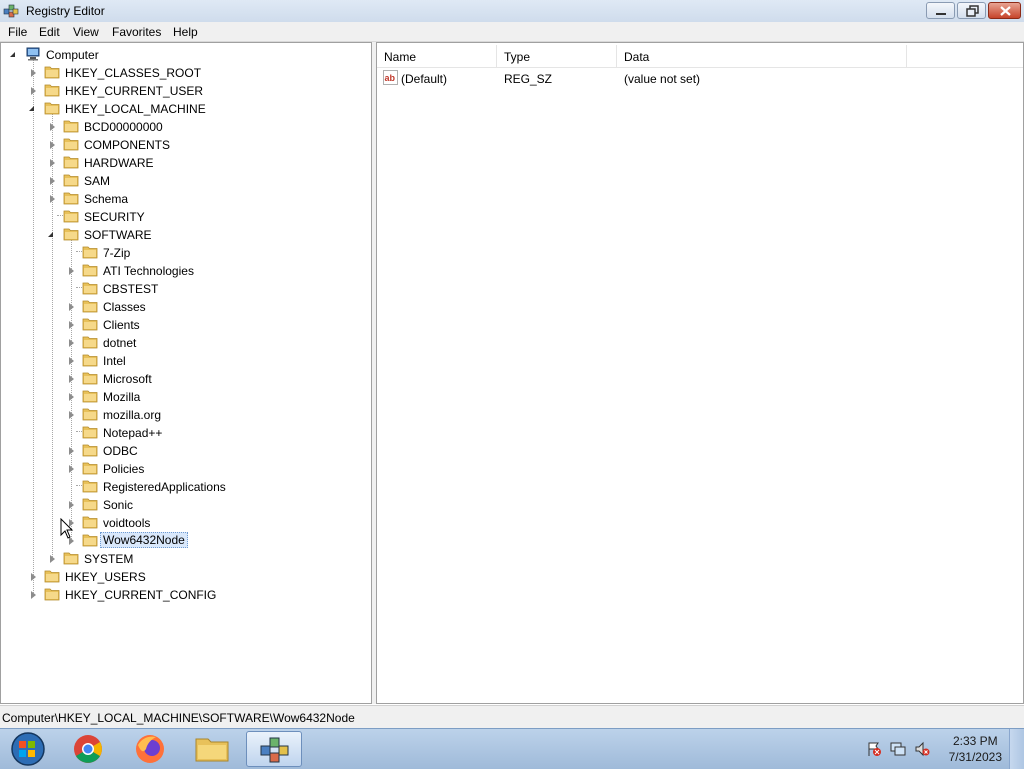  What do you see at coordinates (186, 198) in the screenshot?
I see `tree-node-schema: Schema` at bounding box center [186, 198].